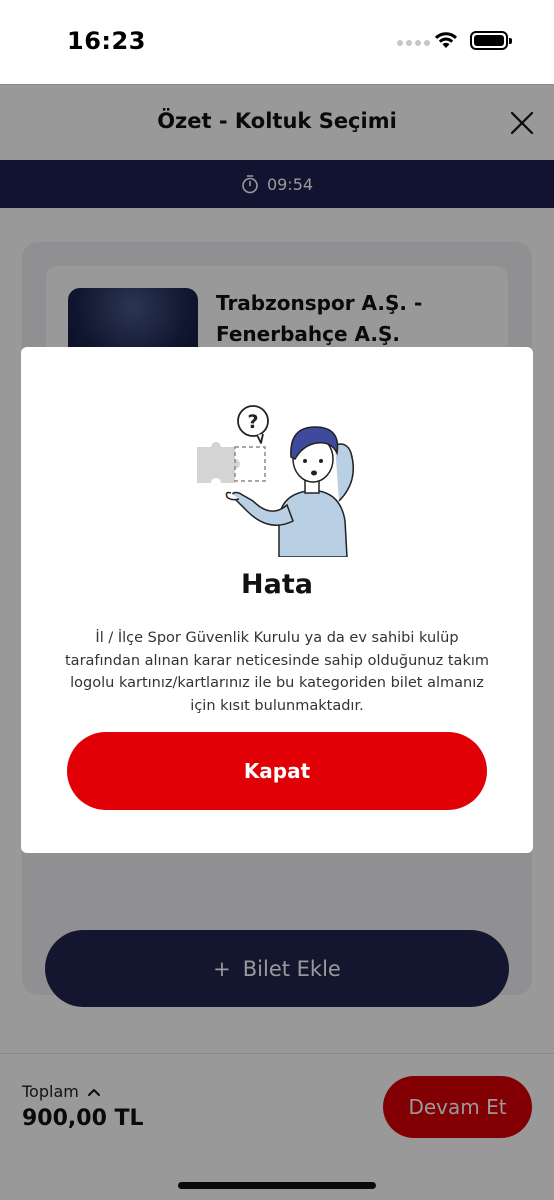 Image resolution: width=554 pixels, height=1200 pixels. What do you see at coordinates (106, 41) in the screenshot?
I see `status-time: 16:23` at bounding box center [106, 41].